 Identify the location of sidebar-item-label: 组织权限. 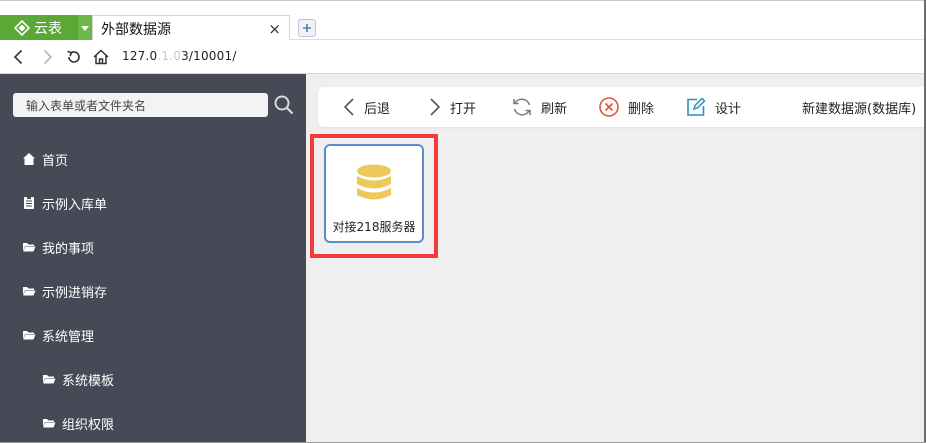
(88, 425).